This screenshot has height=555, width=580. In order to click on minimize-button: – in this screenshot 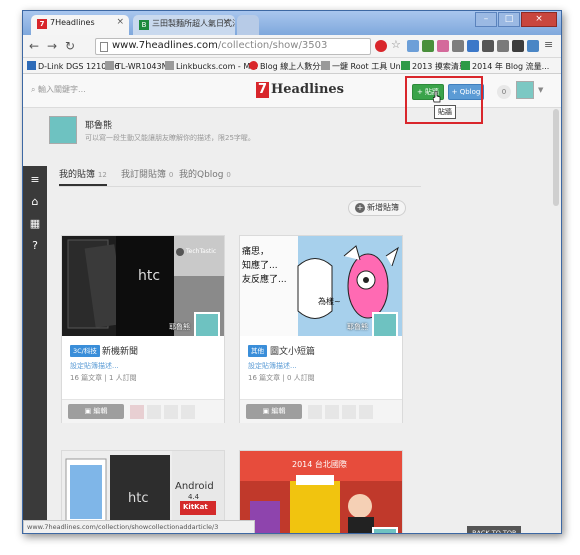, I will do `click(486, 19)`.